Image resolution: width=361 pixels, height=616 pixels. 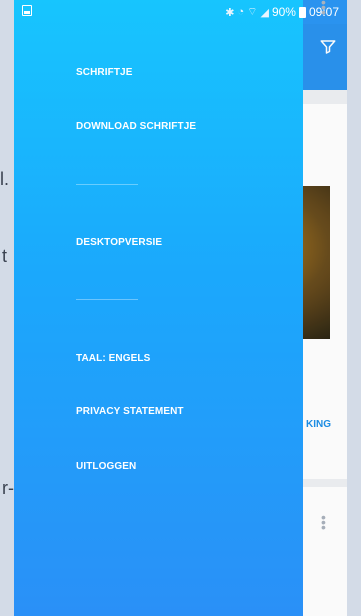 What do you see at coordinates (136, 126) in the screenshot?
I see `nav-item-download-schriftje: DOWNLOAD SCHRIFTJE` at bounding box center [136, 126].